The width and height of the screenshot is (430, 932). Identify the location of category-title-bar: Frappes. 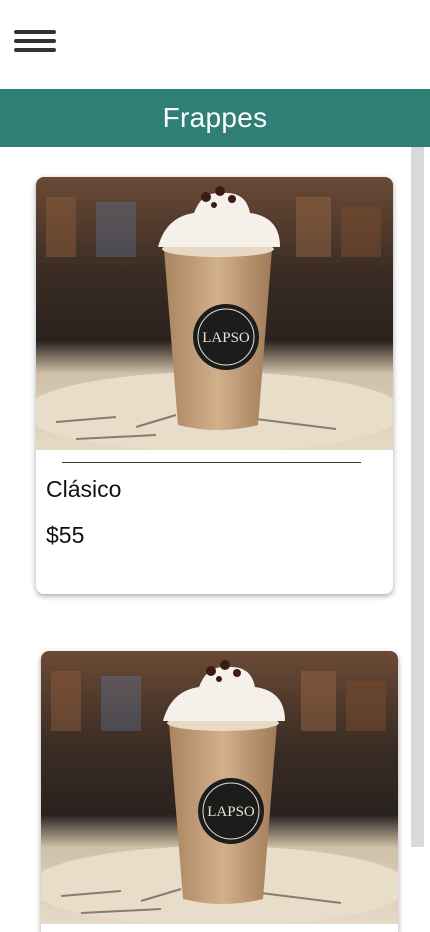
(215, 118).